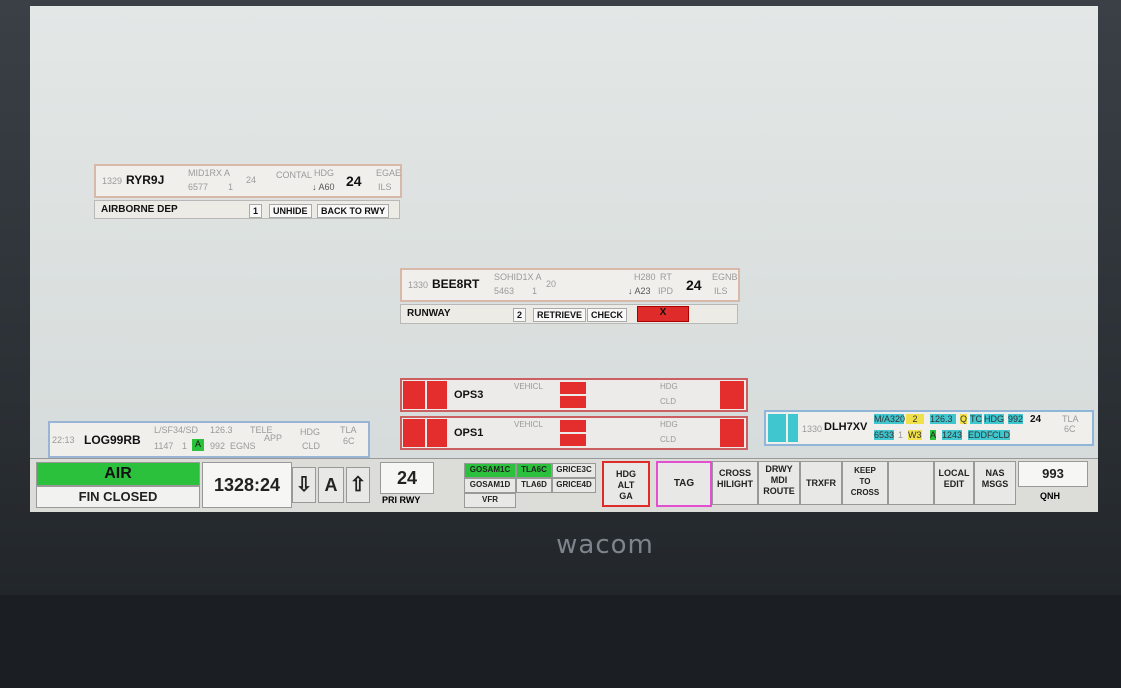 This screenshot has height=688, width=1121. I want to click on drwy-mdi-route-button: DRWY MDI ROUTE, so click(779, 483).